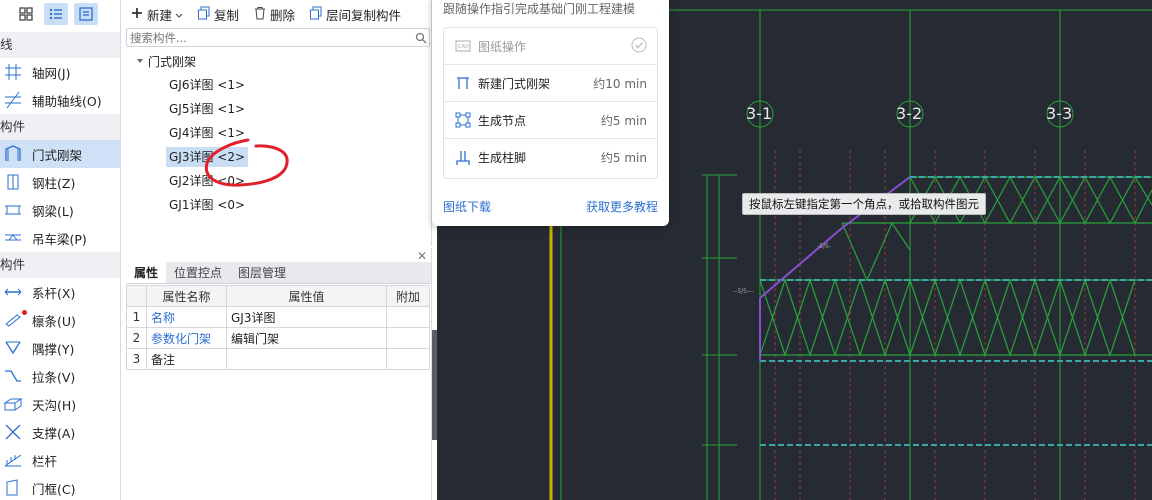  I want to click on door-frame-icon, so click(13, 488).